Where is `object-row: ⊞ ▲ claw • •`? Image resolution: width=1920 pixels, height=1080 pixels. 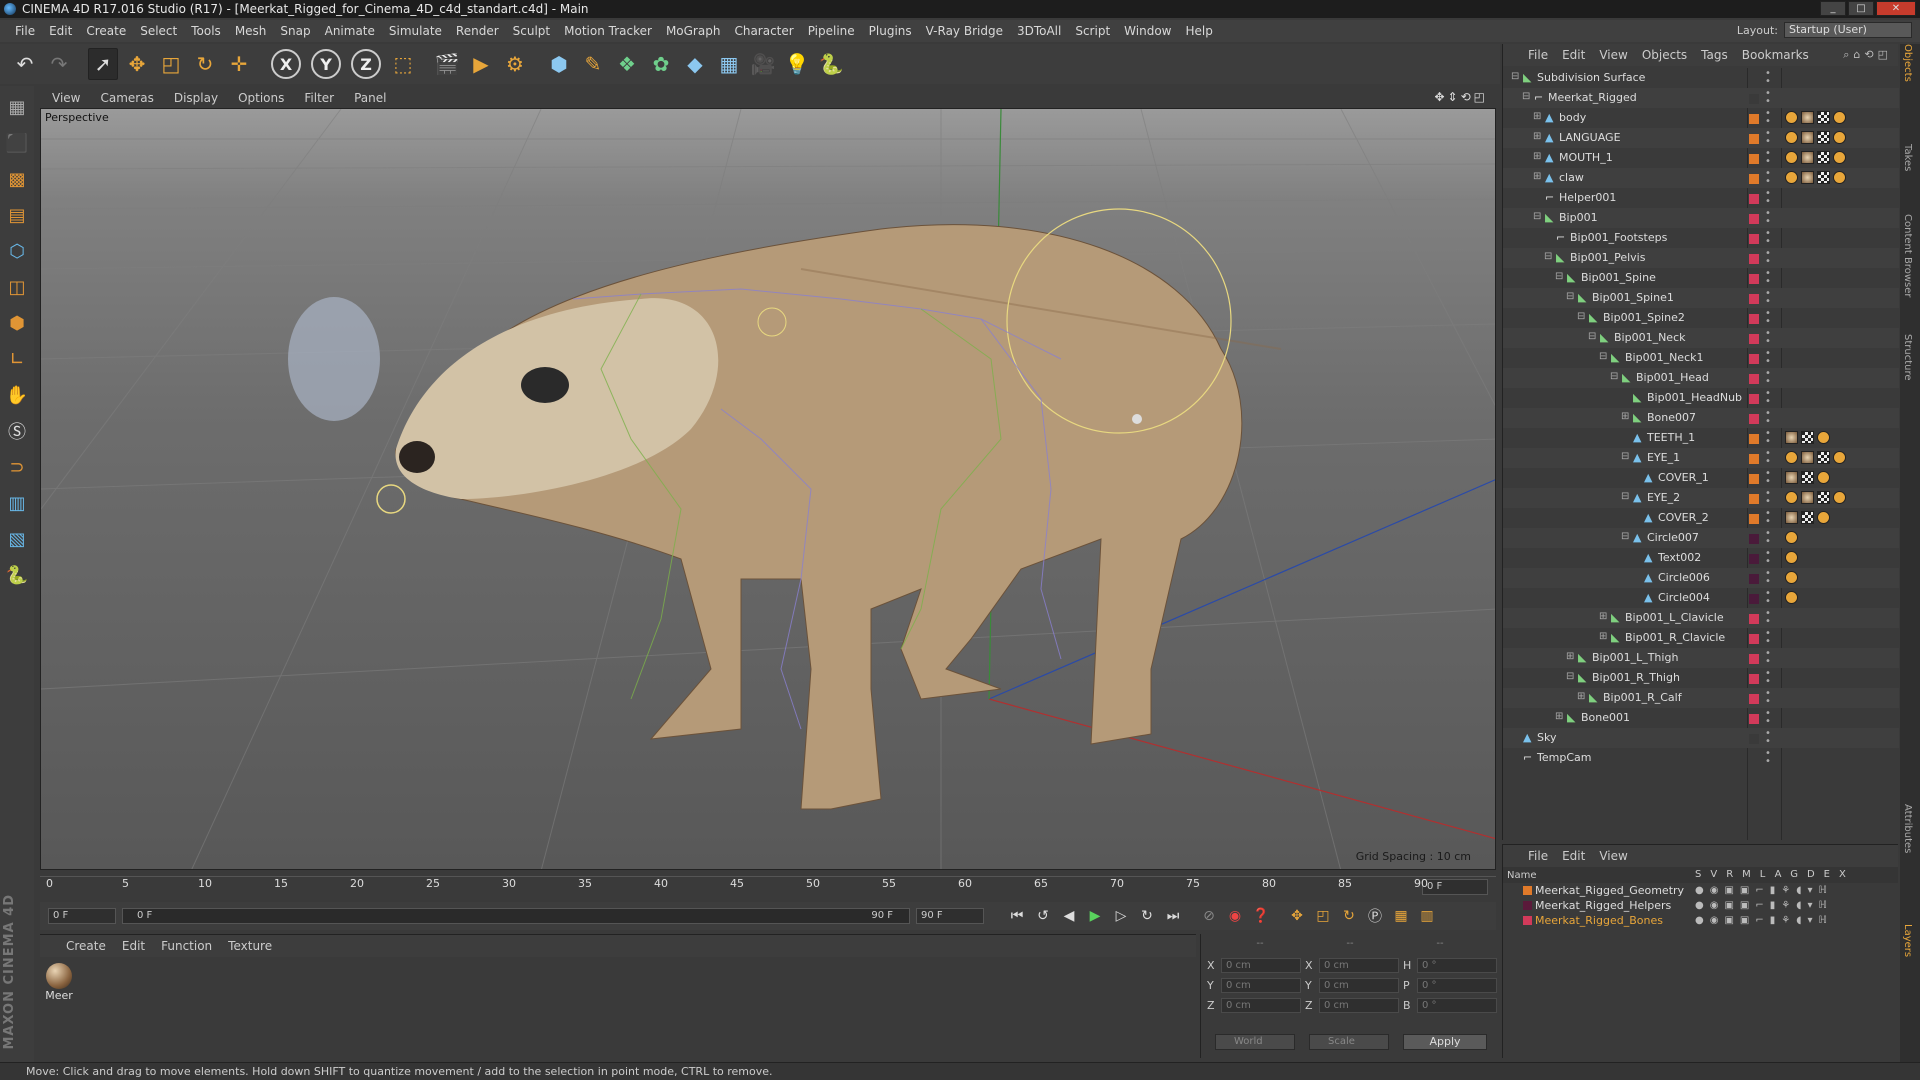 object-row: ⊞ ▲ claw • • is located at coordinates (1701, 178).